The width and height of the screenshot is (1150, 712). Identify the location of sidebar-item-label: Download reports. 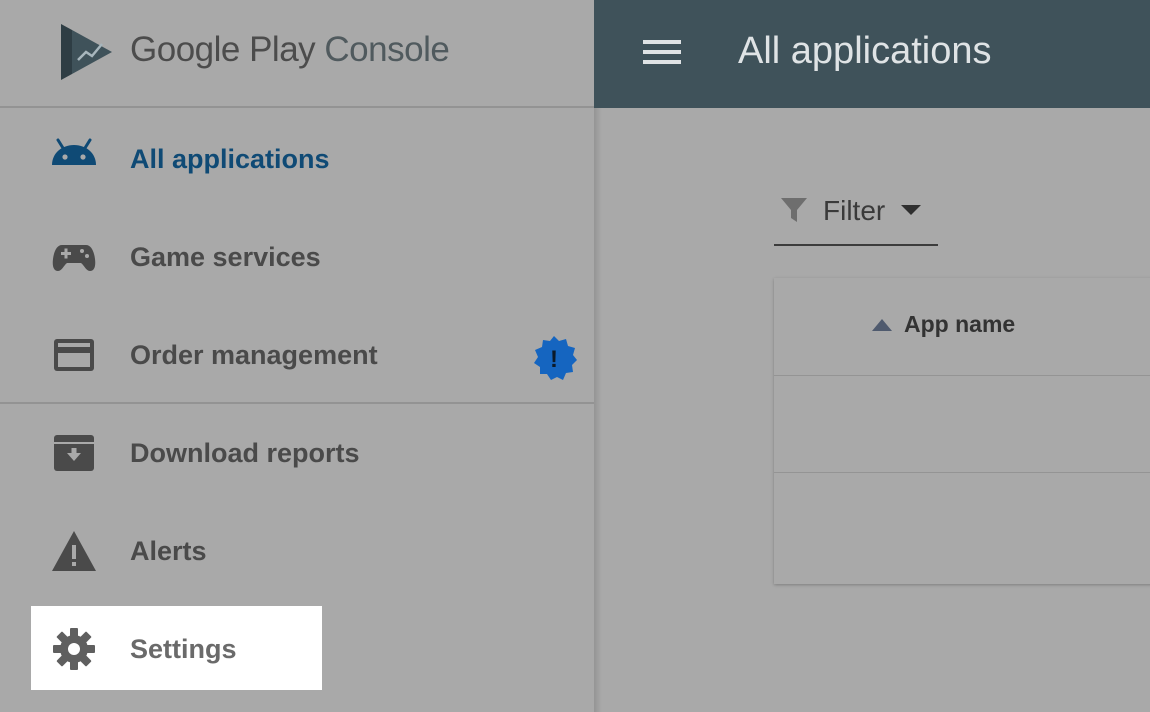
(245, 453).